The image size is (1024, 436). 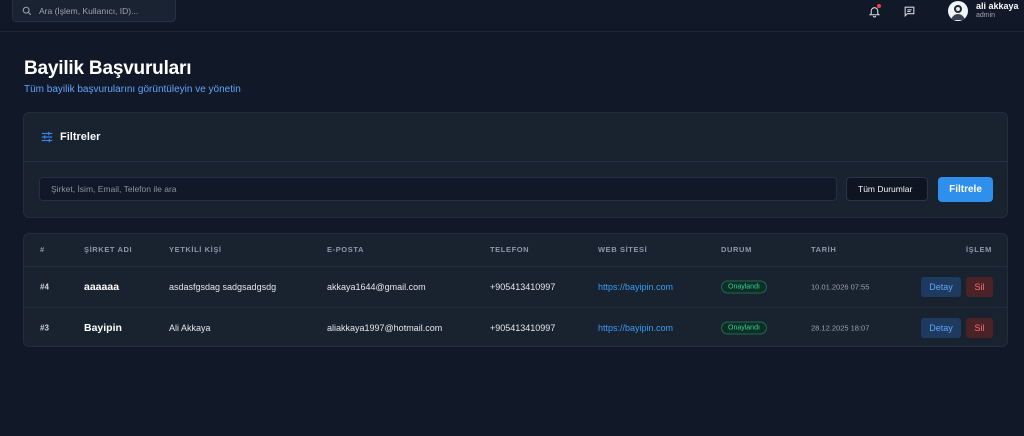 I want to click on page-title: Bayilik Başvuruları, so click(x=108, y=68).